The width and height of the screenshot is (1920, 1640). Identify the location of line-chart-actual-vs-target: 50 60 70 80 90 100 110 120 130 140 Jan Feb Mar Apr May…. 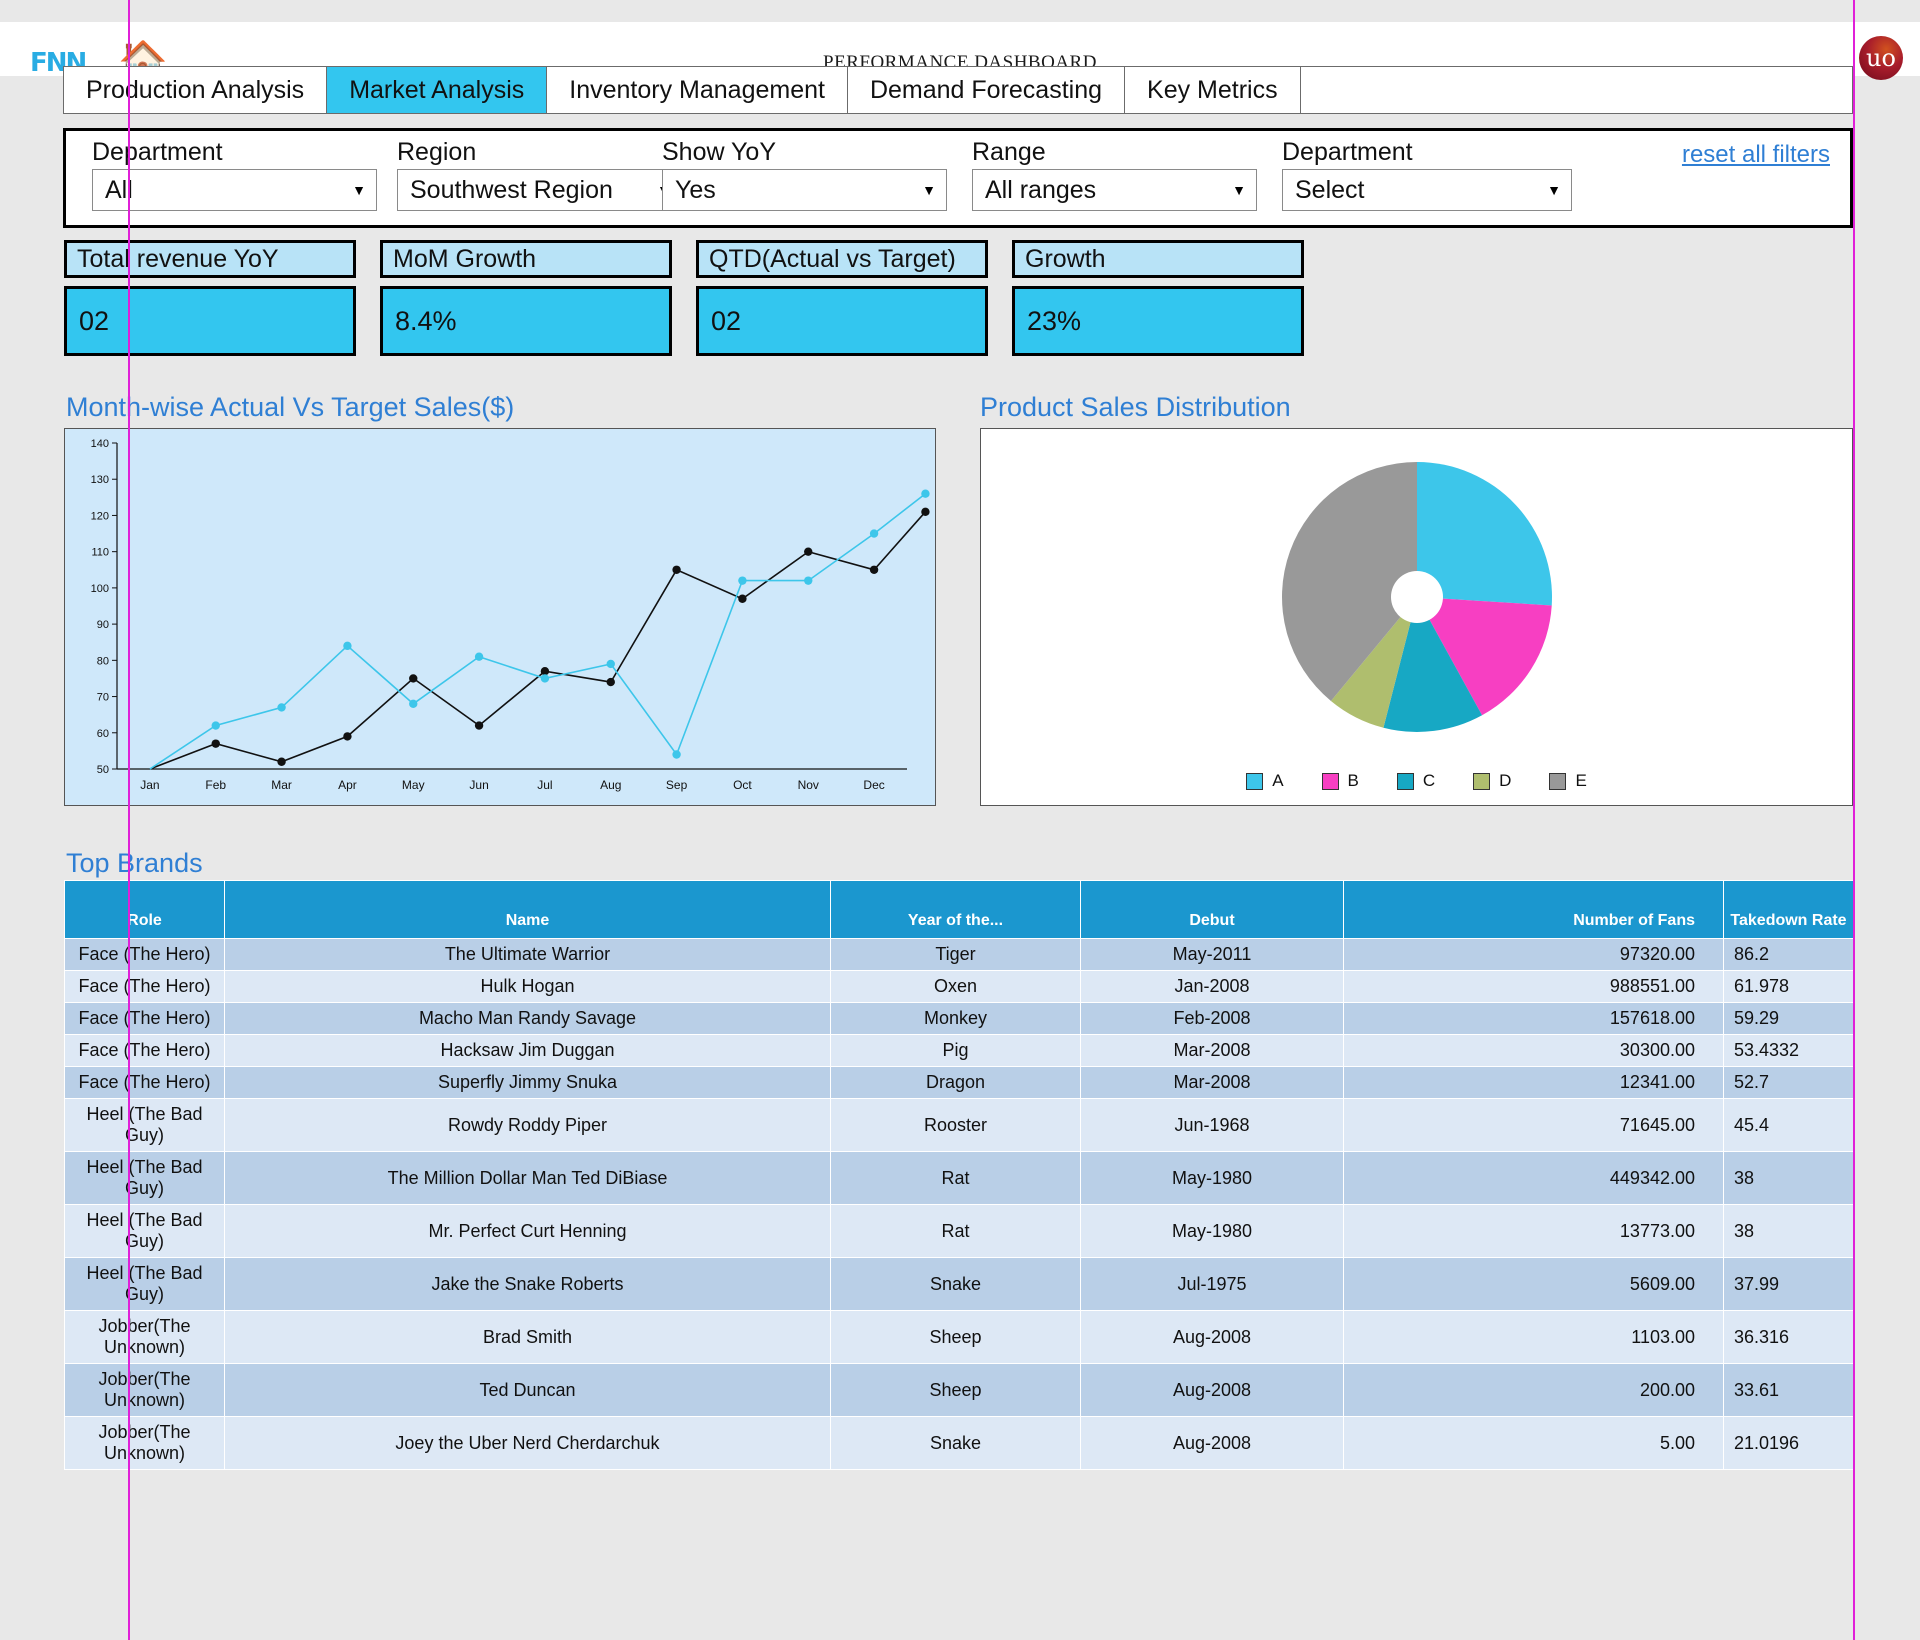
(500, 617).